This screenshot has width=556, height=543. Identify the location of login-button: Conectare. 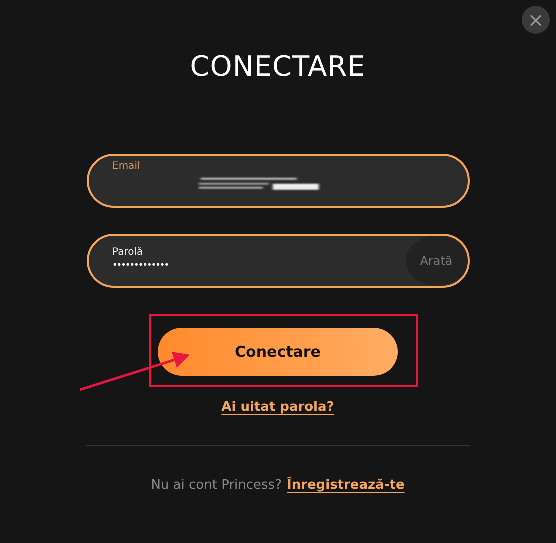
(278, 352).